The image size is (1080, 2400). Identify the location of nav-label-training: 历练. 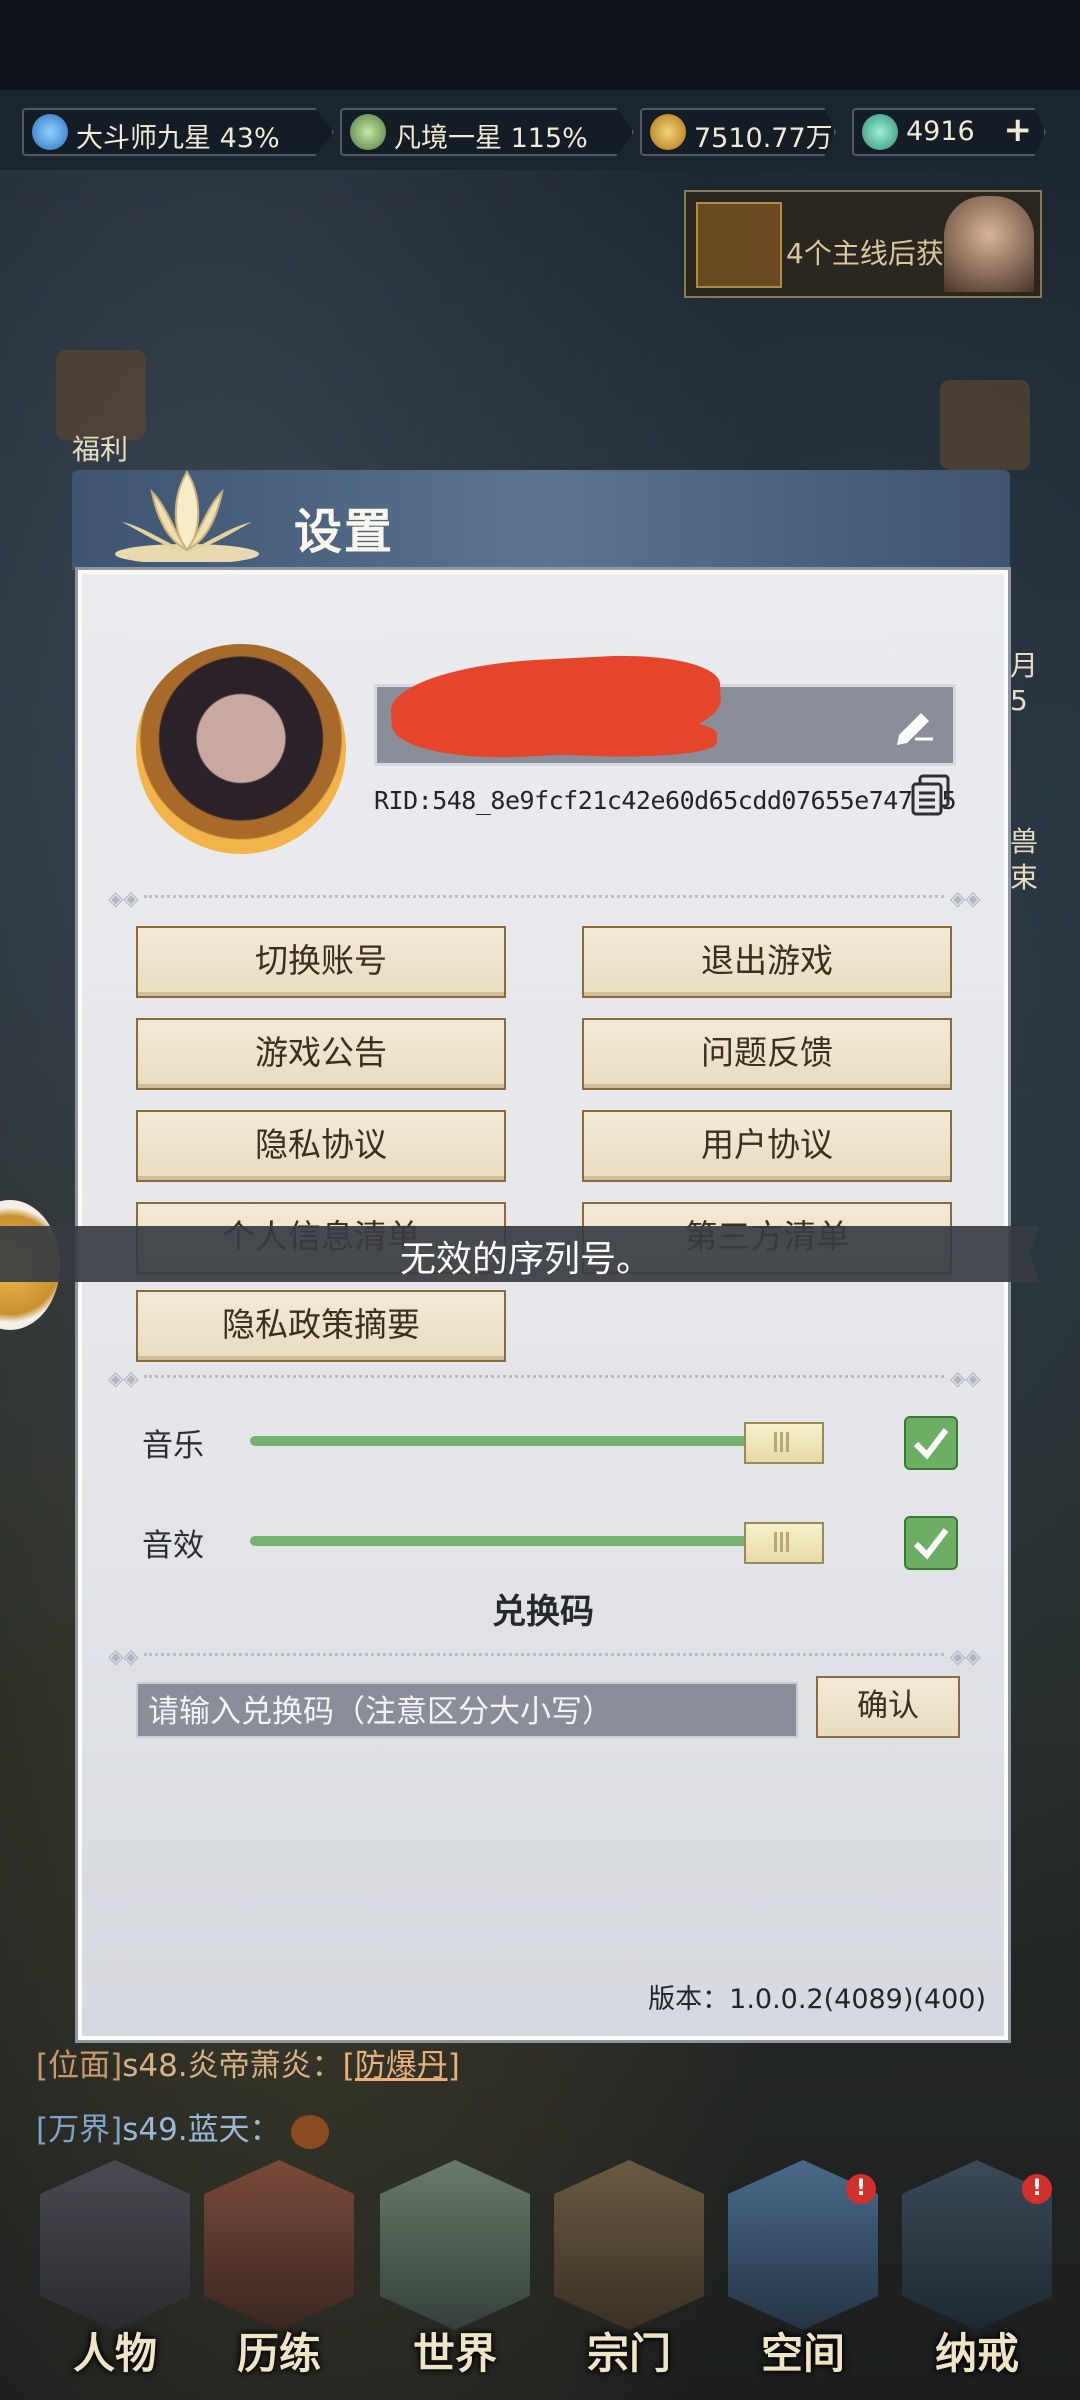
(278, 2353).